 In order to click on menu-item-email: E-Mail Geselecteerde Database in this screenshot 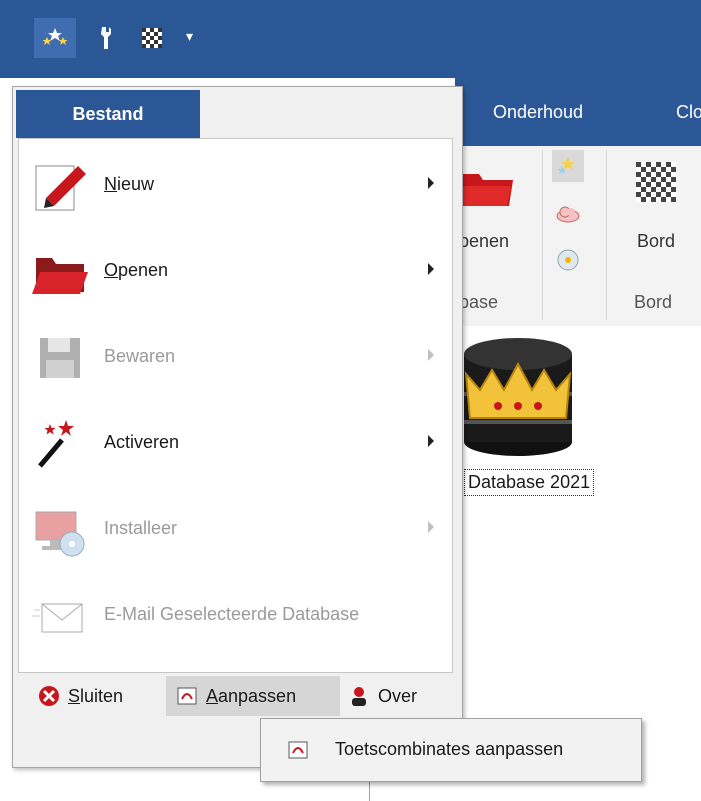, I will do `click(235, 617)`.